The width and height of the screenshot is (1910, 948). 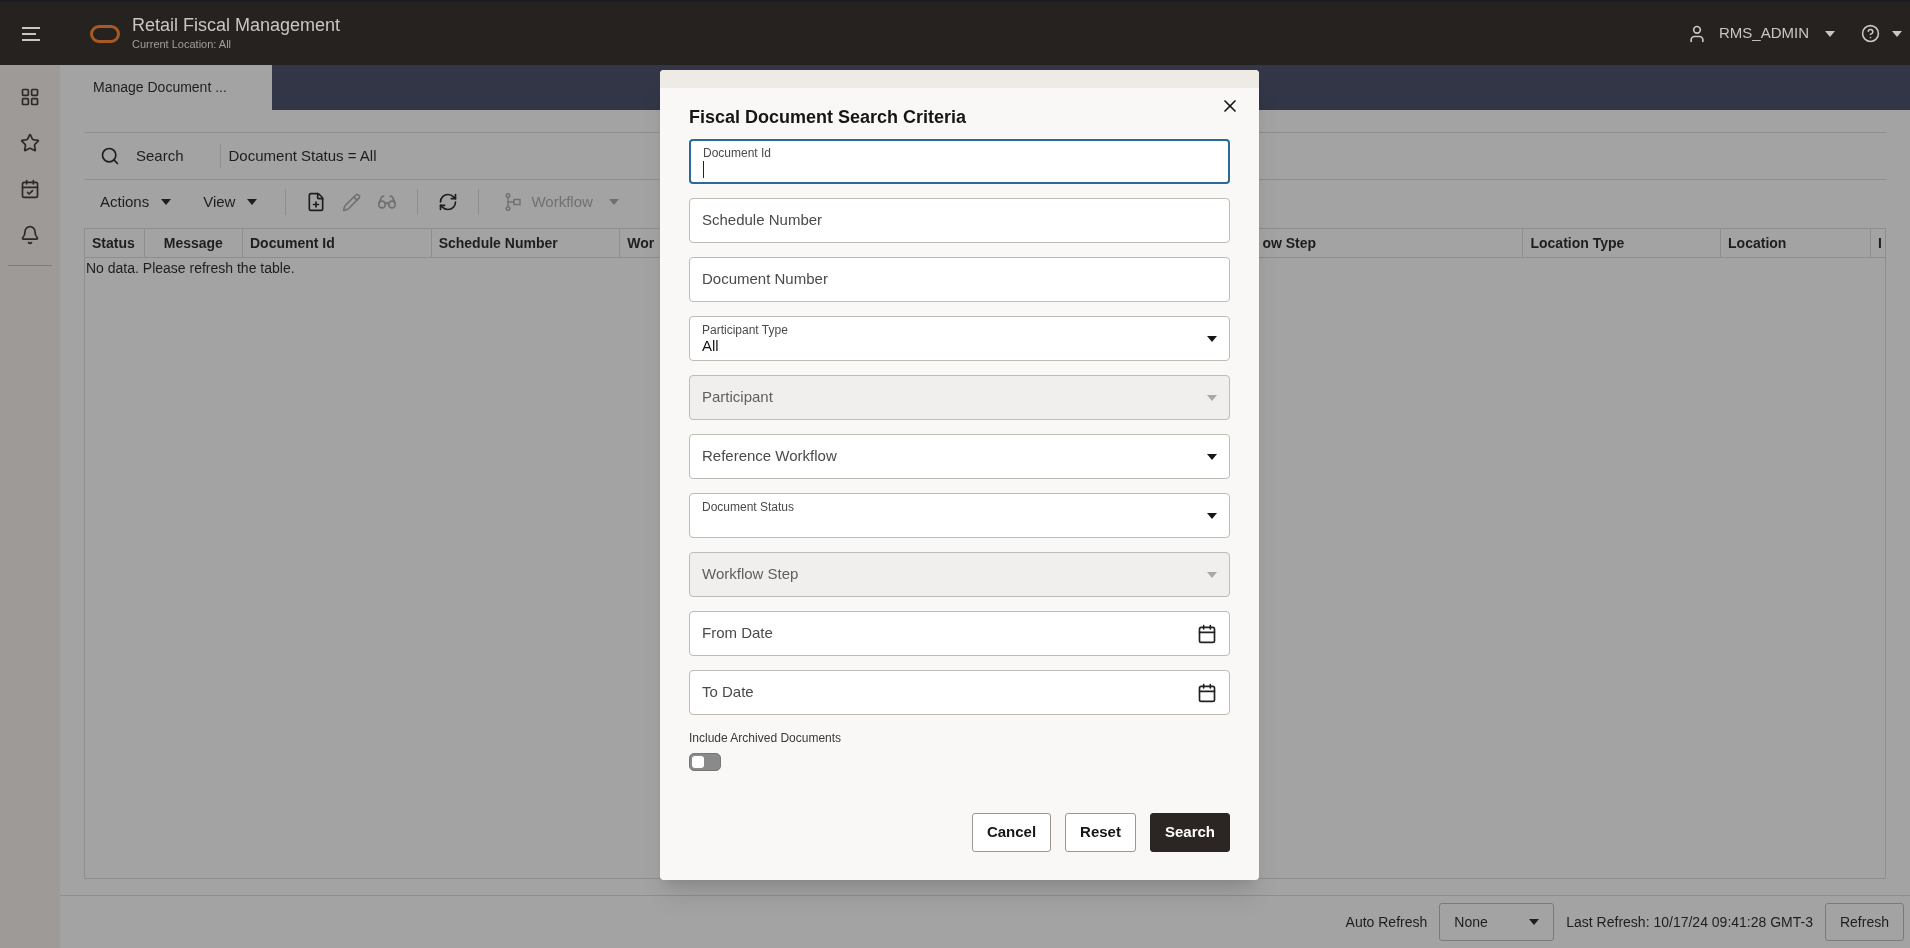 What do you see at coordinates (1761, 33) in the screenshot?
I see `user-menu: RMS_ADMIN` at bounding box center [1761, 33].